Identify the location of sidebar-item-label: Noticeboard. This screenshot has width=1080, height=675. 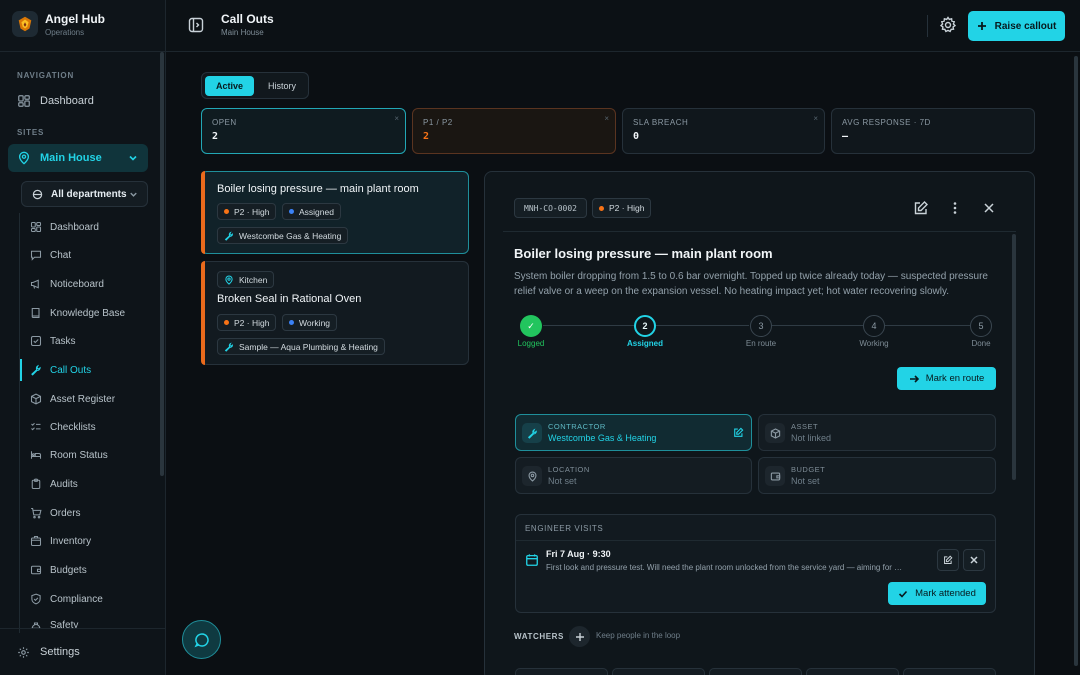
(77, 284).